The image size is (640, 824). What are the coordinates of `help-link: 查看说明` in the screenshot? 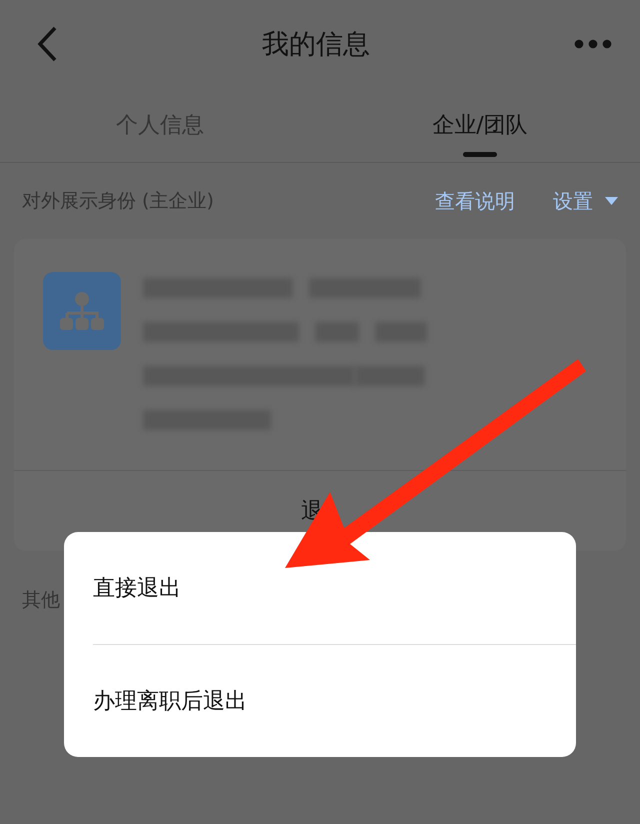 It's located at (475, 201).